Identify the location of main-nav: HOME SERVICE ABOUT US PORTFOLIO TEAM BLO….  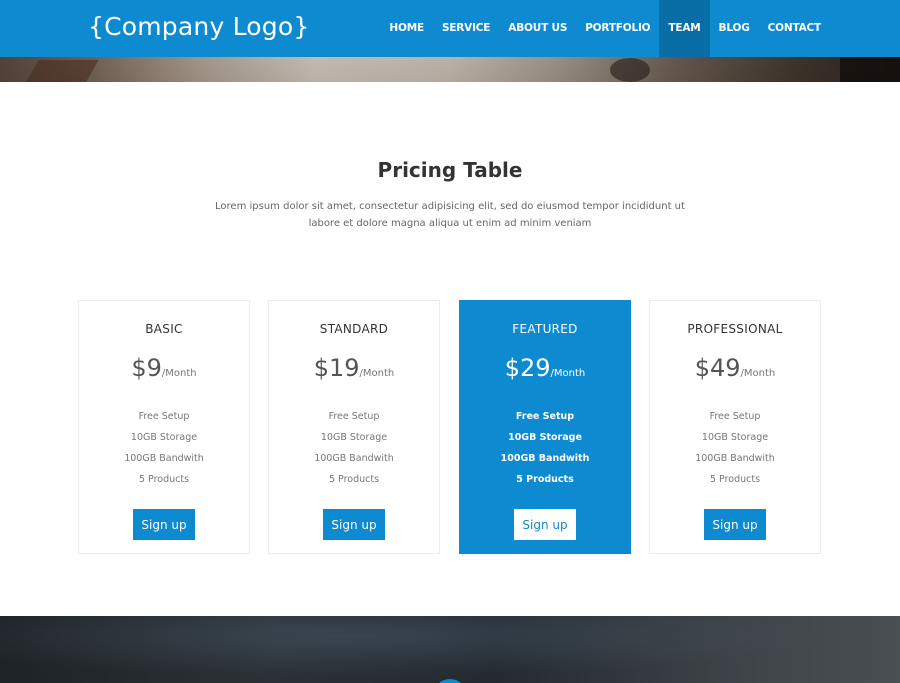
(605, 28).